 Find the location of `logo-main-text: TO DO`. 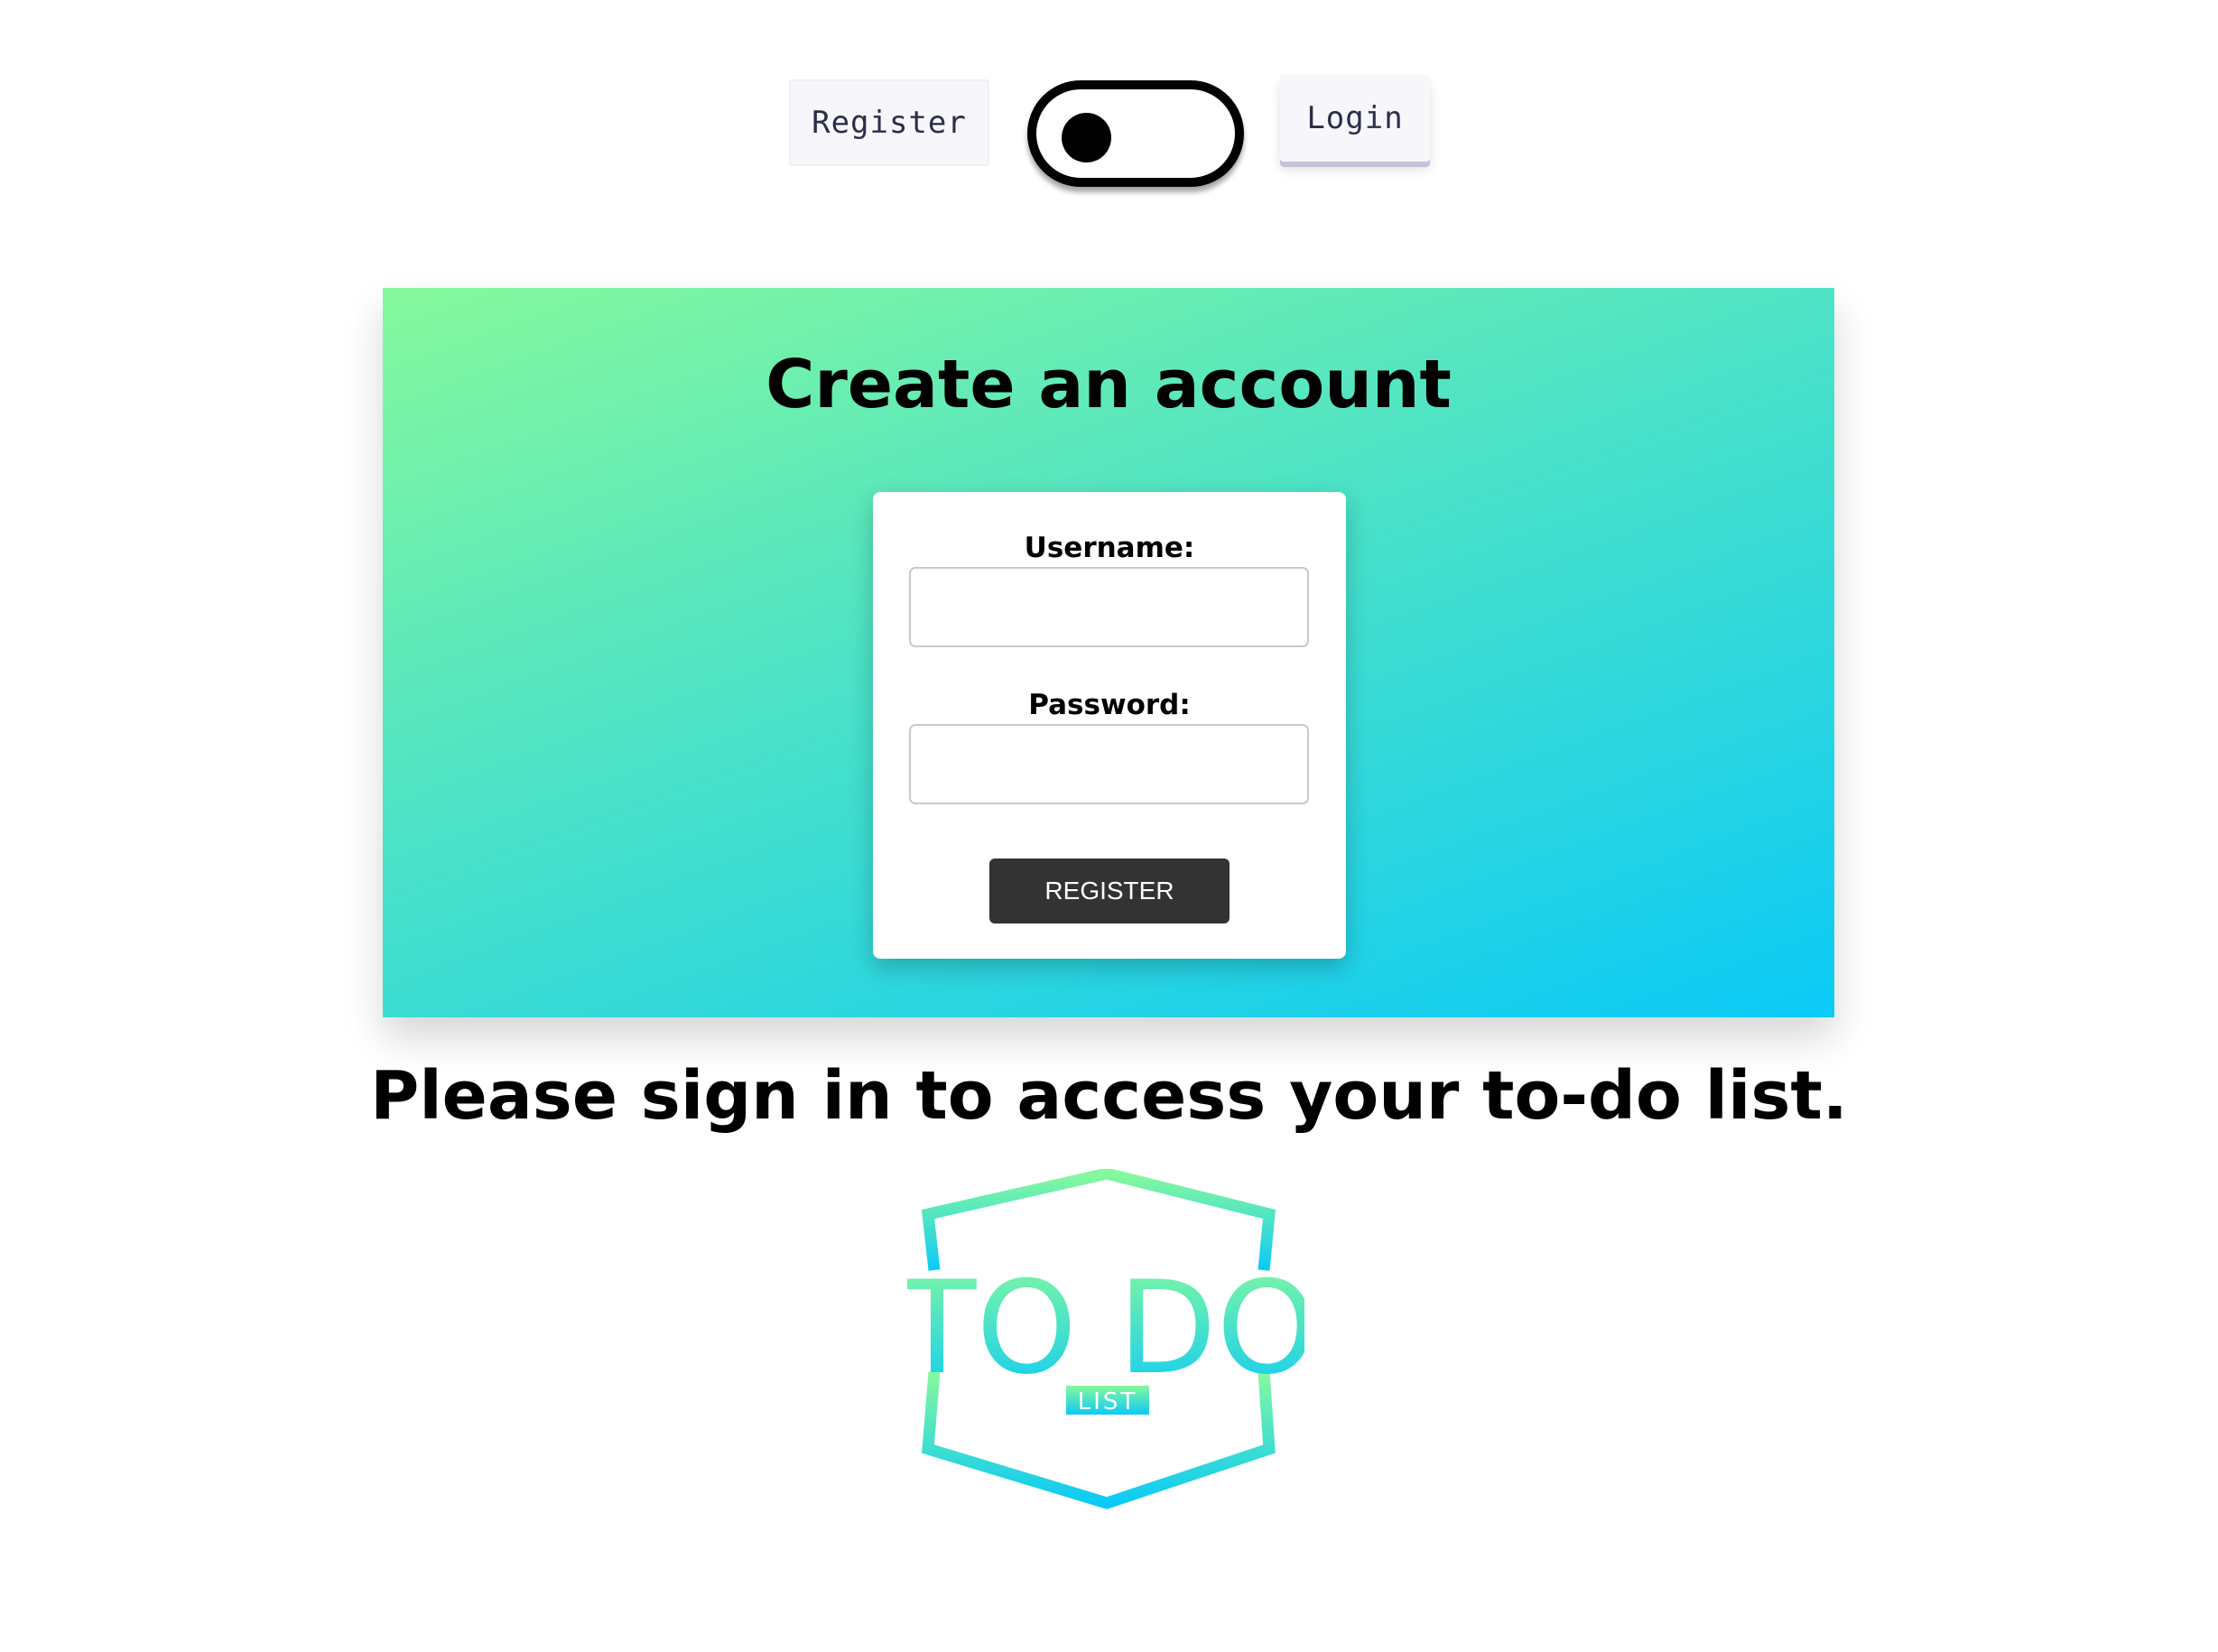

logo-main-text: TO DO is located at coordinates (1105, 1328).